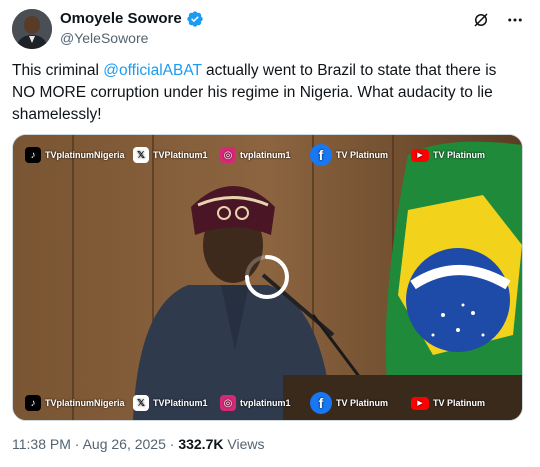 The width and height of the screenshot is (540, 467). I want to click on tweet-time: 11:38 PM, so click(41, 444).